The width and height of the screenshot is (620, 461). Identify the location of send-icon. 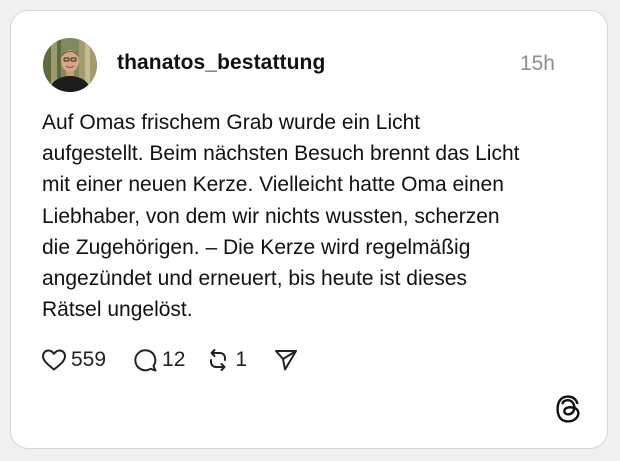
(286, 360).